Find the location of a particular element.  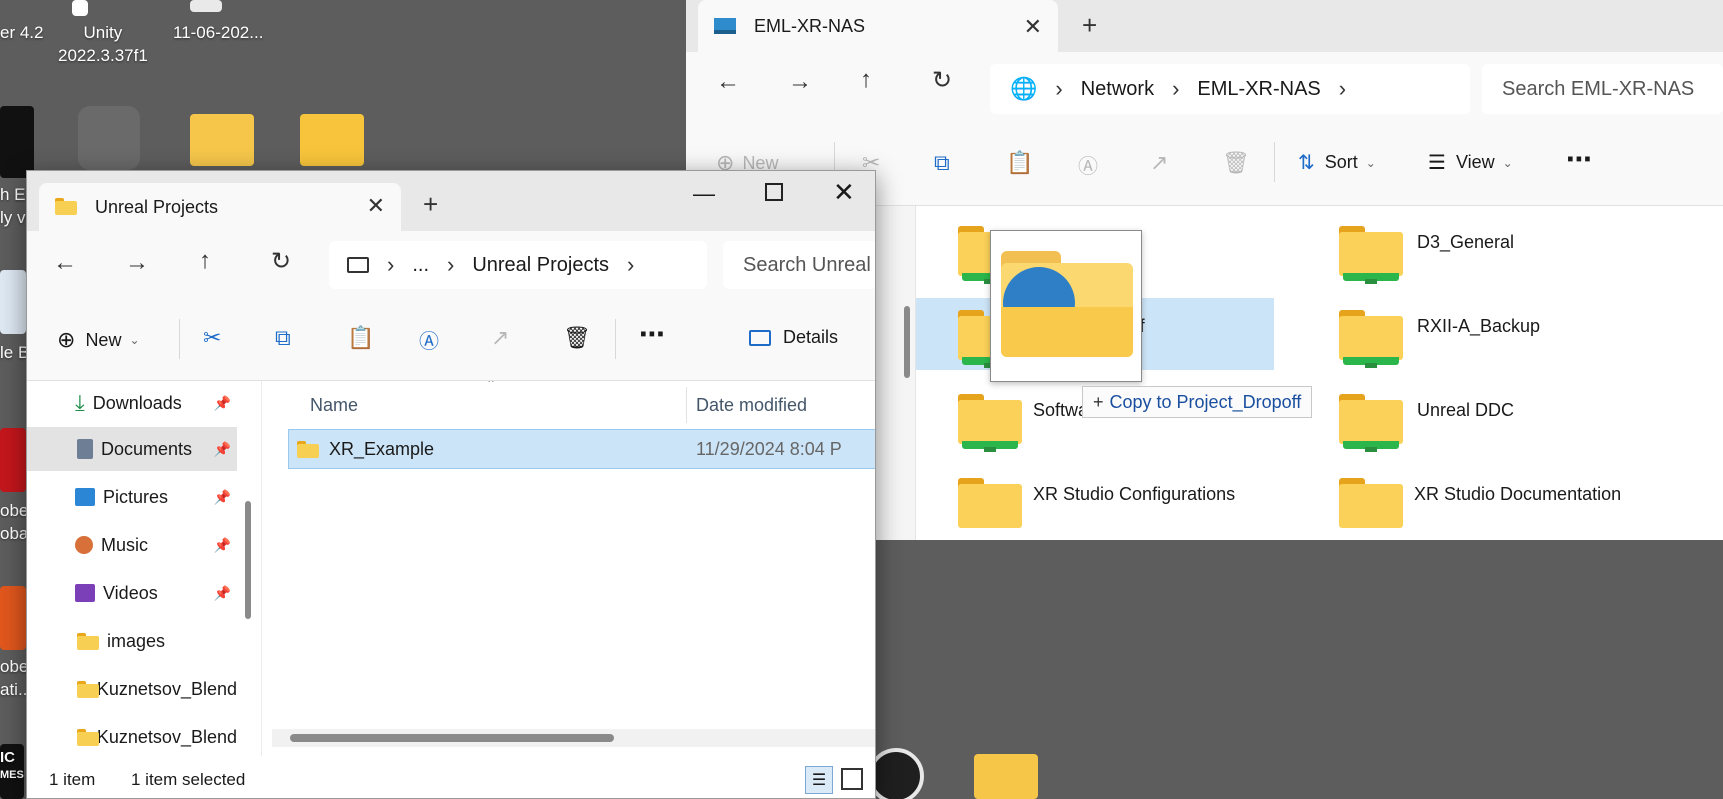

sidebar-item-pictures: Pictures 📌 is located at coordinates (132, 497).